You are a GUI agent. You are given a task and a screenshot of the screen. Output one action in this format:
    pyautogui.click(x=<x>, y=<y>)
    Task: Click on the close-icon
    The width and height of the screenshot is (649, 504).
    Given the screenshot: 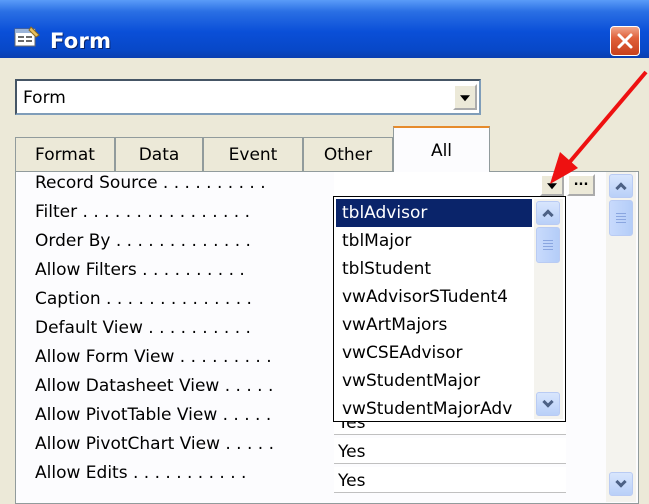 What is the action you would take?
    pyautogui.click(x=625, y=41)
    